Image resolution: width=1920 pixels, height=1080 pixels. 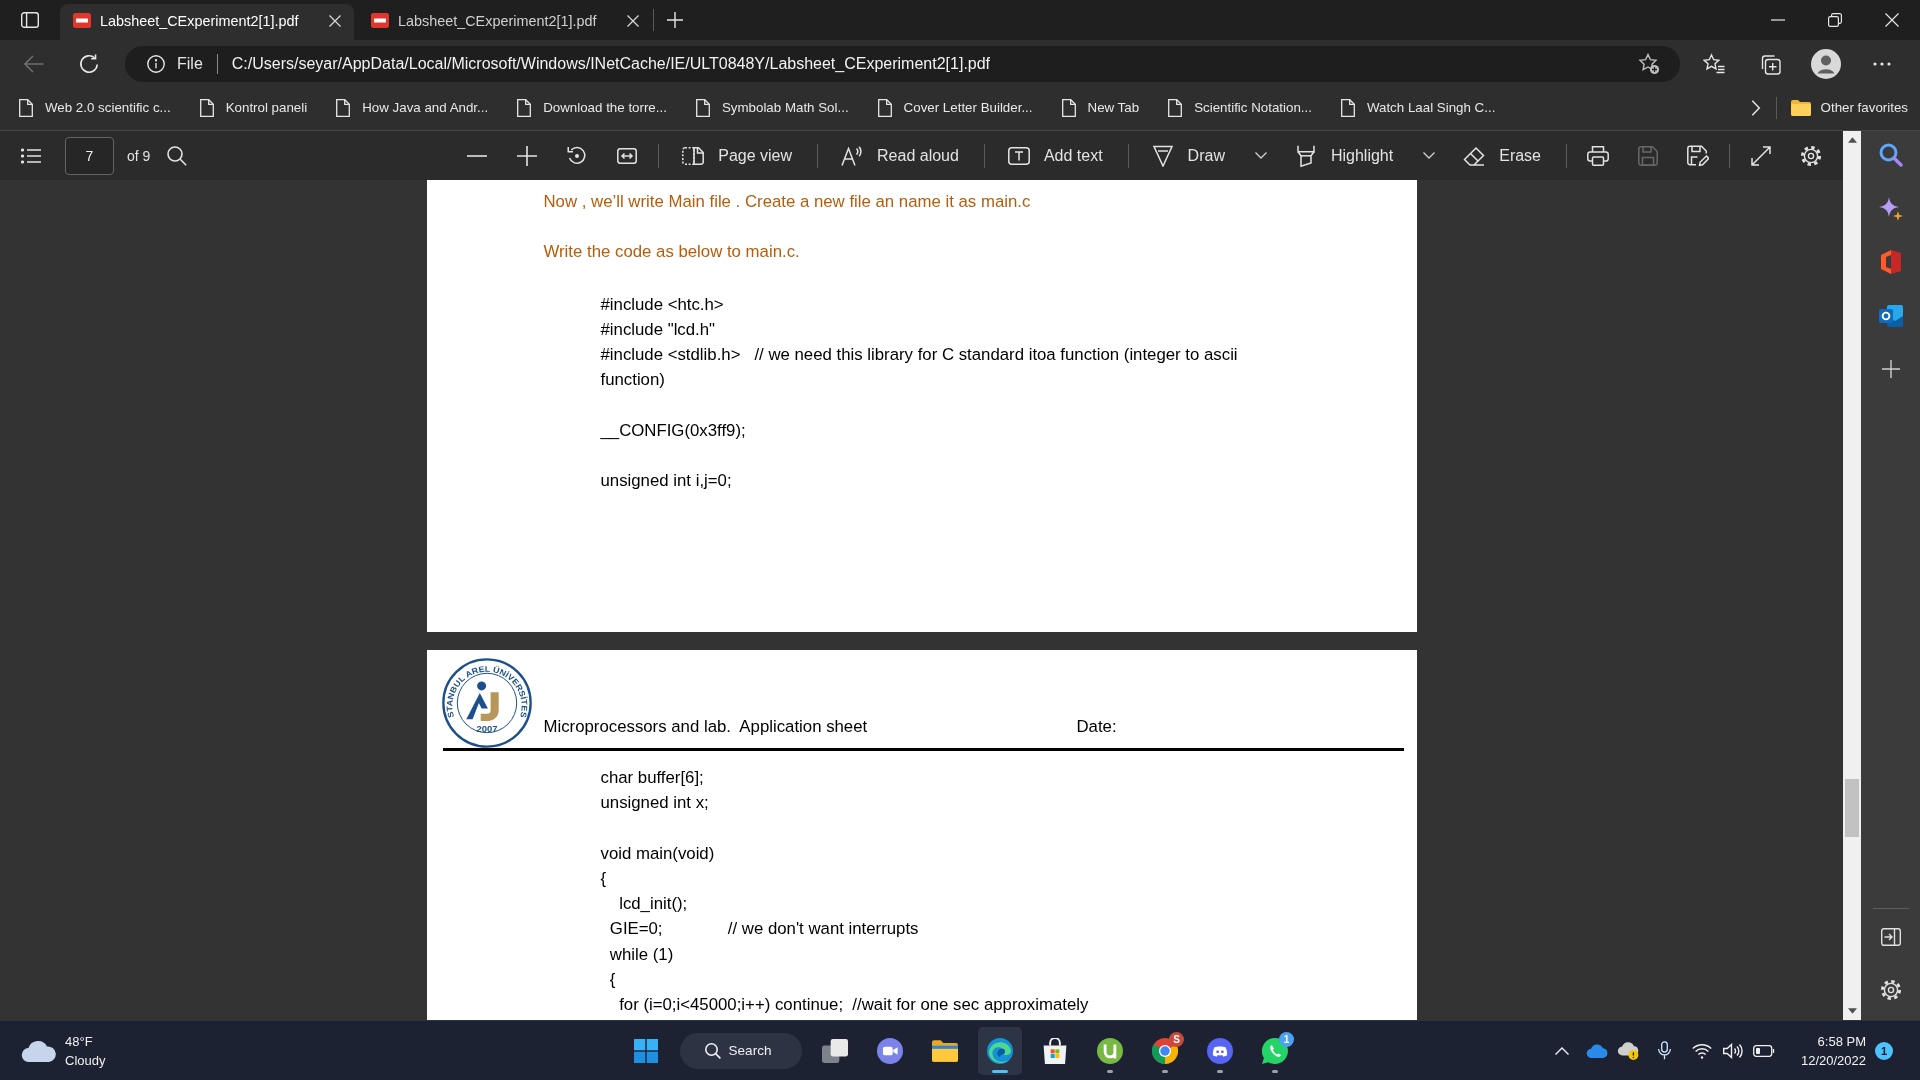 What do you see at coordinates (1165, 1050) in the screenshot?
I see `taskbar-app-button: S` at bounding box center [1165, 1050].